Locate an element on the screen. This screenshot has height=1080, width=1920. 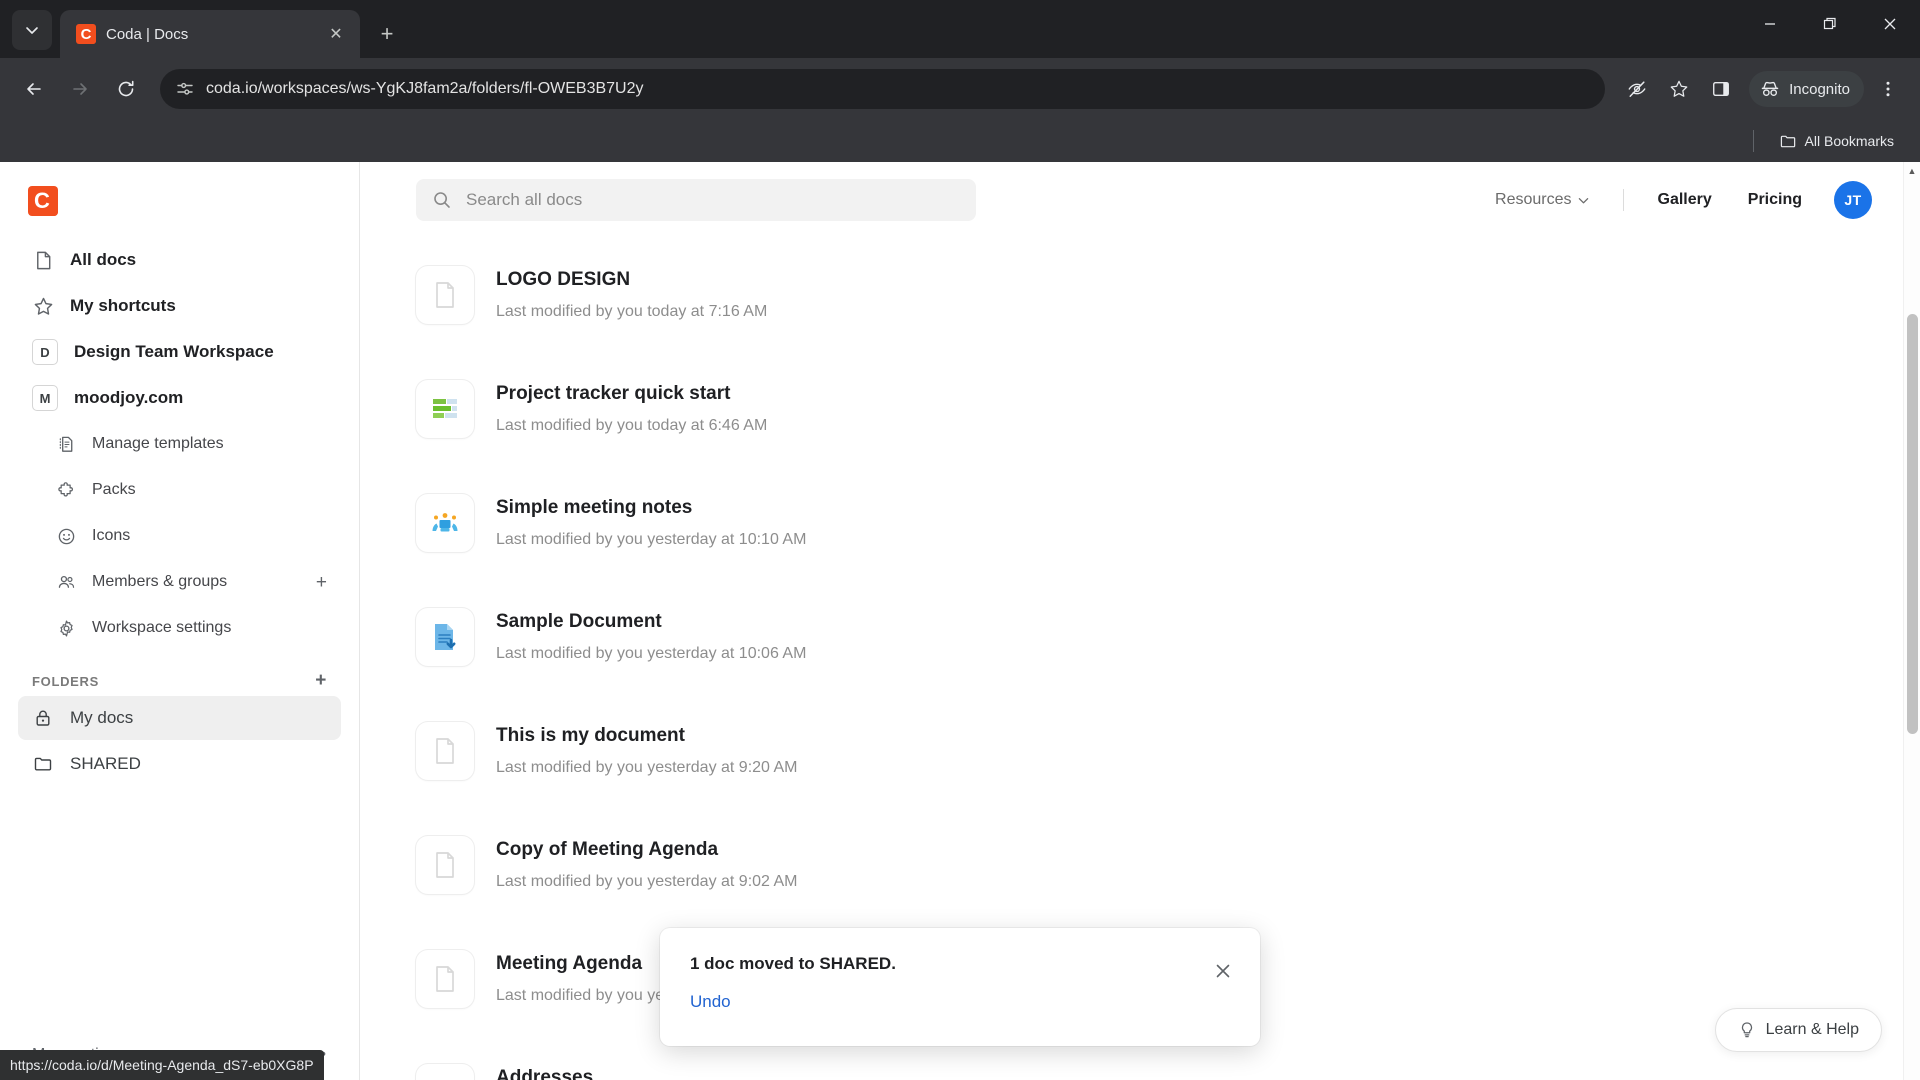
resources-label: Resources is located at coordinates (1533, 199).